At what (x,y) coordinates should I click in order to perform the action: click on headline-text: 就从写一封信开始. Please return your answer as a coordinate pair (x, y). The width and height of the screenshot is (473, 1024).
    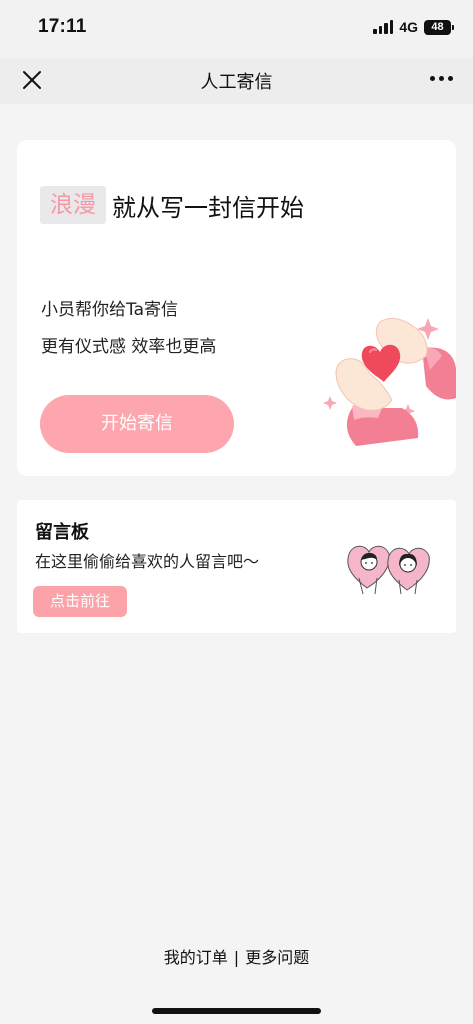
    Looking at the image, I should click on (208, 207).